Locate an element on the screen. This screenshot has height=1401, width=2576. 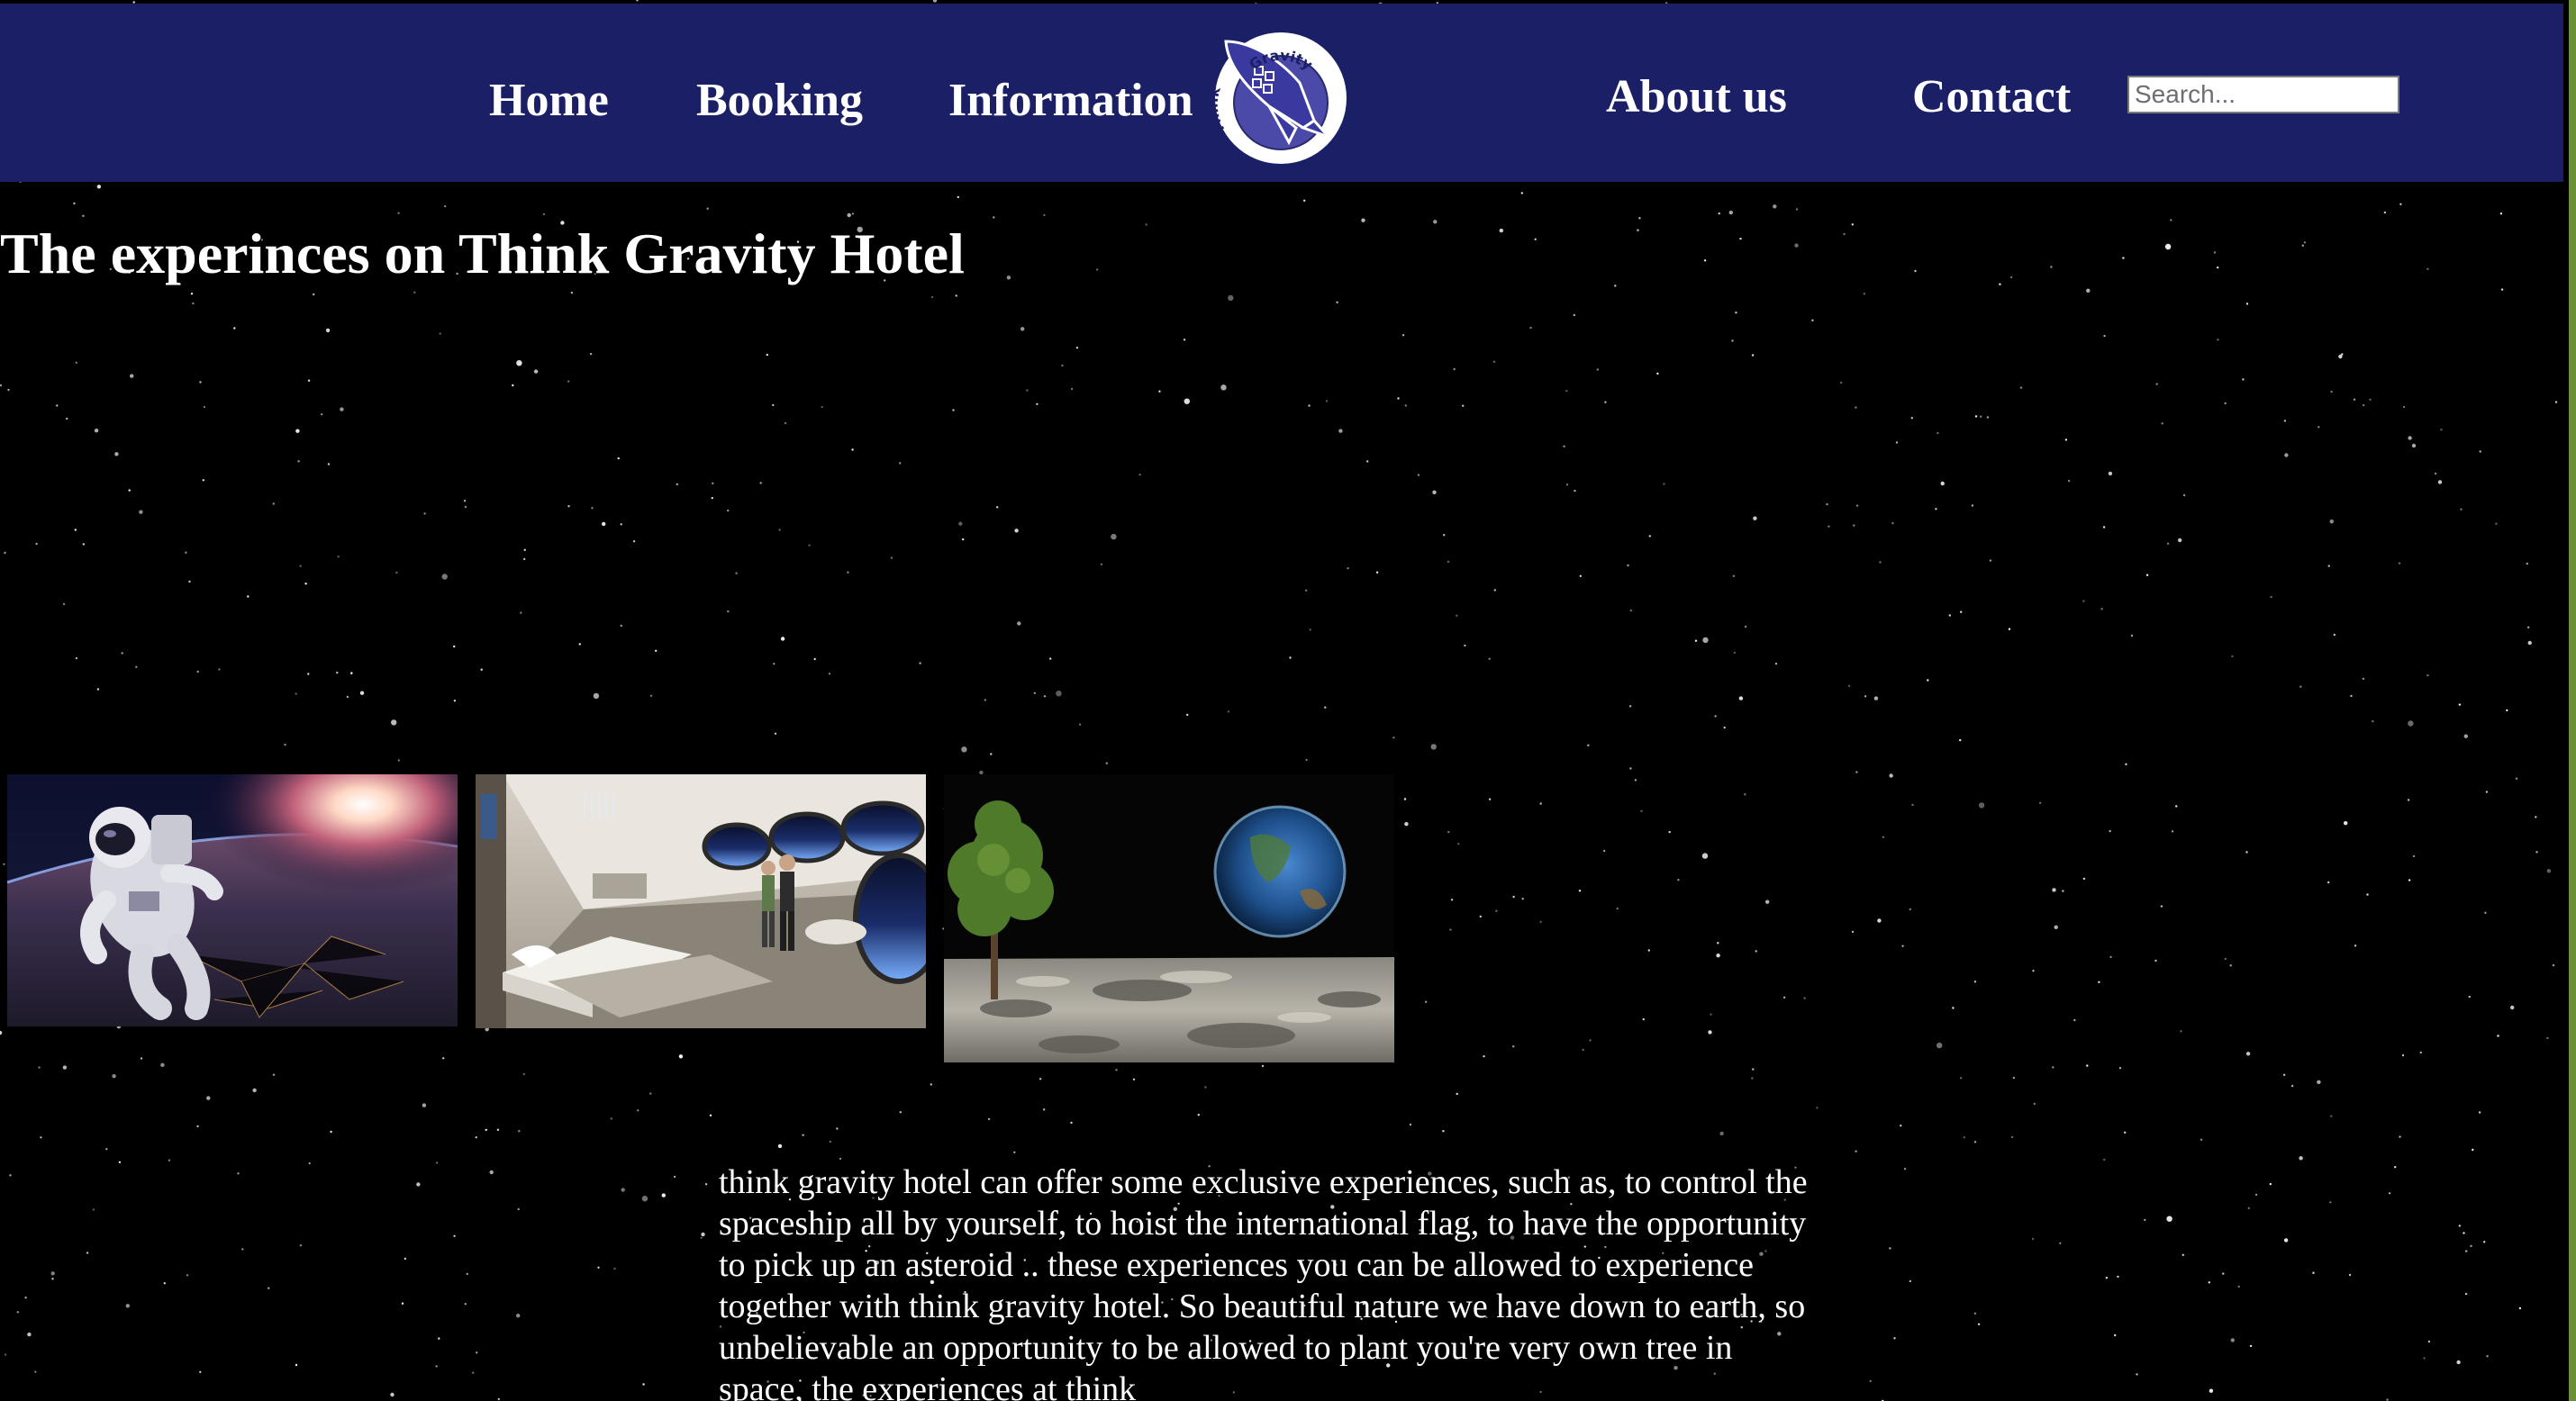
think-gravity-logo: Gravity Think is located at coordinates (1276, 98).